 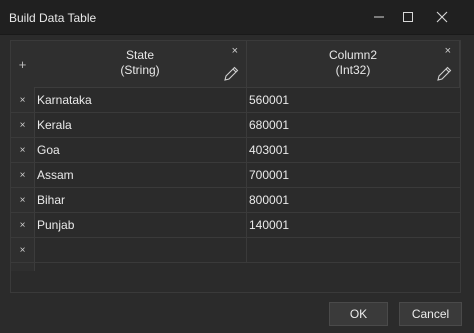 What do you see at coordinates (140, 150) in the screenshot?
I see `table-cell: Goa` at bounding box center [140, 150].